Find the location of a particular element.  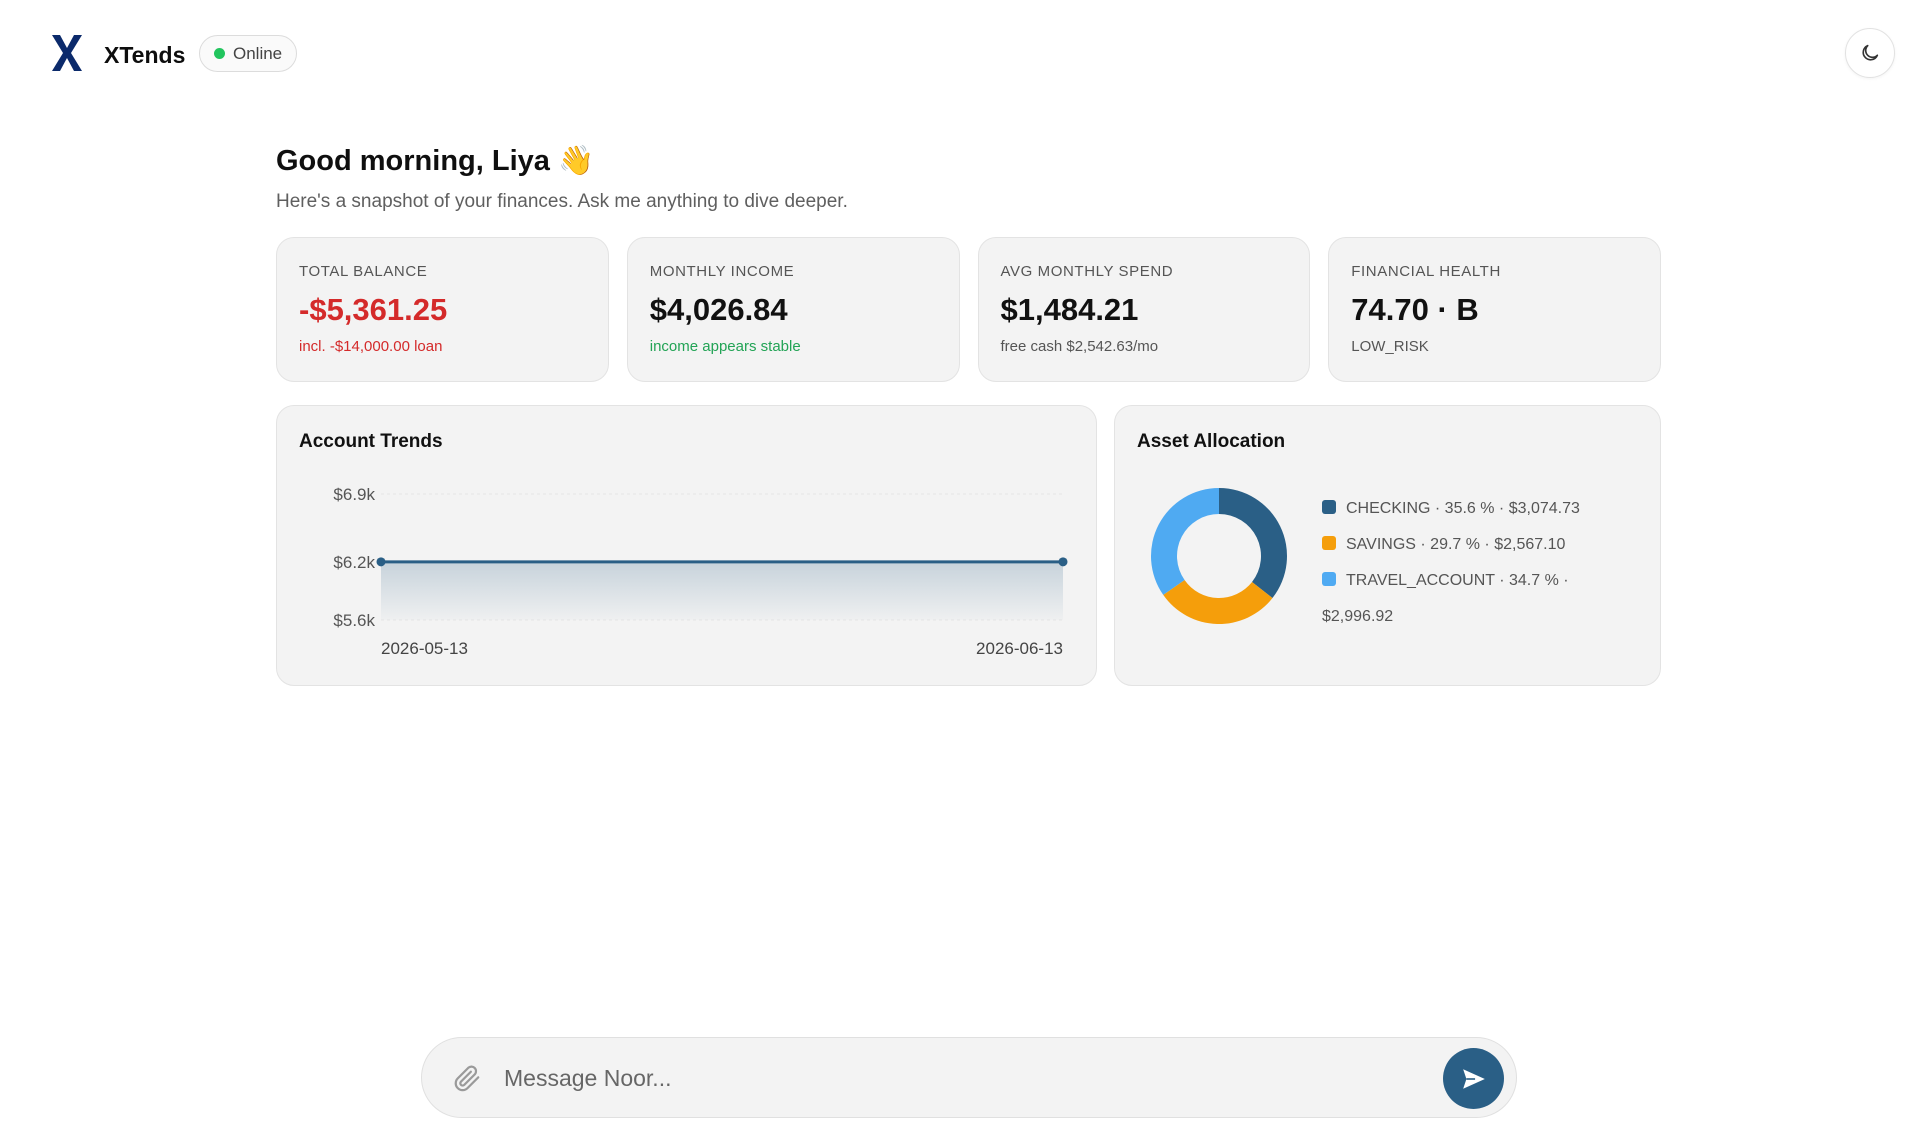

legend-item: CHECKING · 35.6 % · $3,074.73 is located at coordinates (1482, 509).